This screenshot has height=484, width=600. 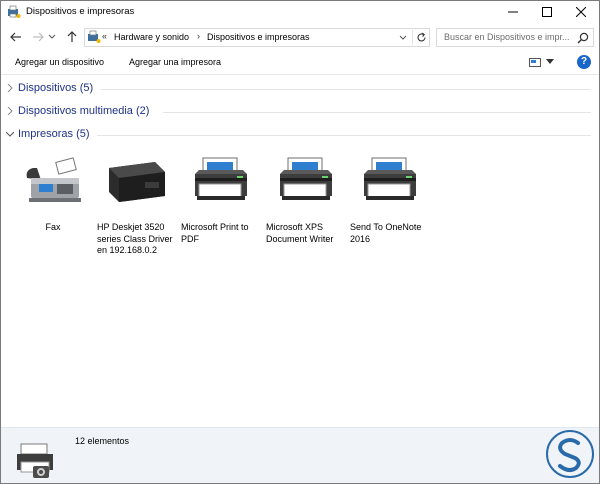 I want to click on view-options-dropdown-icon, so click(x=550, y=62).